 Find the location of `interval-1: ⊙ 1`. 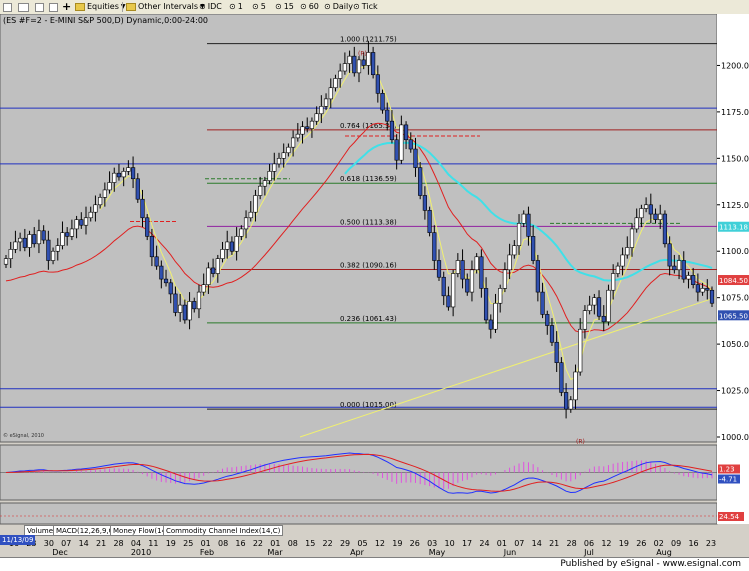

interval-1: ⊙ 1 is located at coordinates (236, 7).